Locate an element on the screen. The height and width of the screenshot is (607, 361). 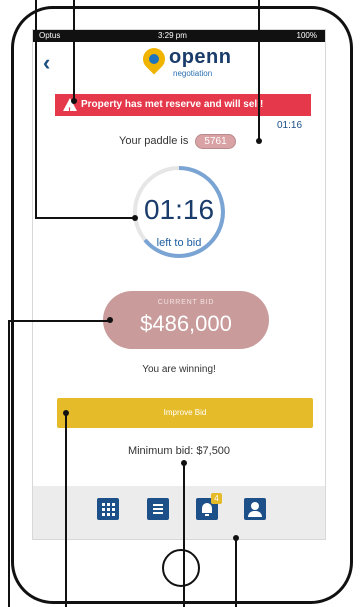
minimum-bid-text: Minimum bid: $7,500 is located at coordinates (179, 451).